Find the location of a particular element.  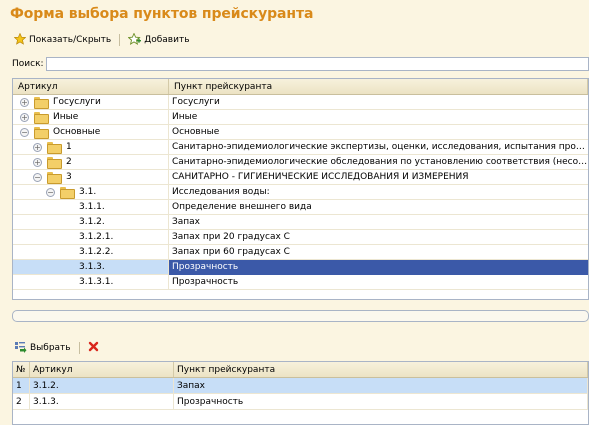

cell-article: 3.1.2. is located at coordinates (102, 385).